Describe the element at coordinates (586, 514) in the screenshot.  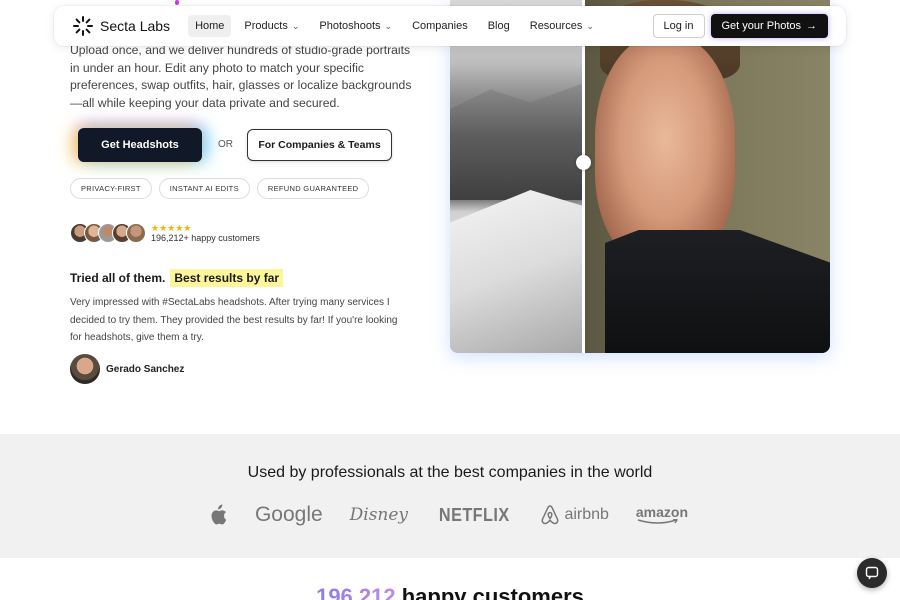
I see `airbnb-wordmark: airbnb` at that location.